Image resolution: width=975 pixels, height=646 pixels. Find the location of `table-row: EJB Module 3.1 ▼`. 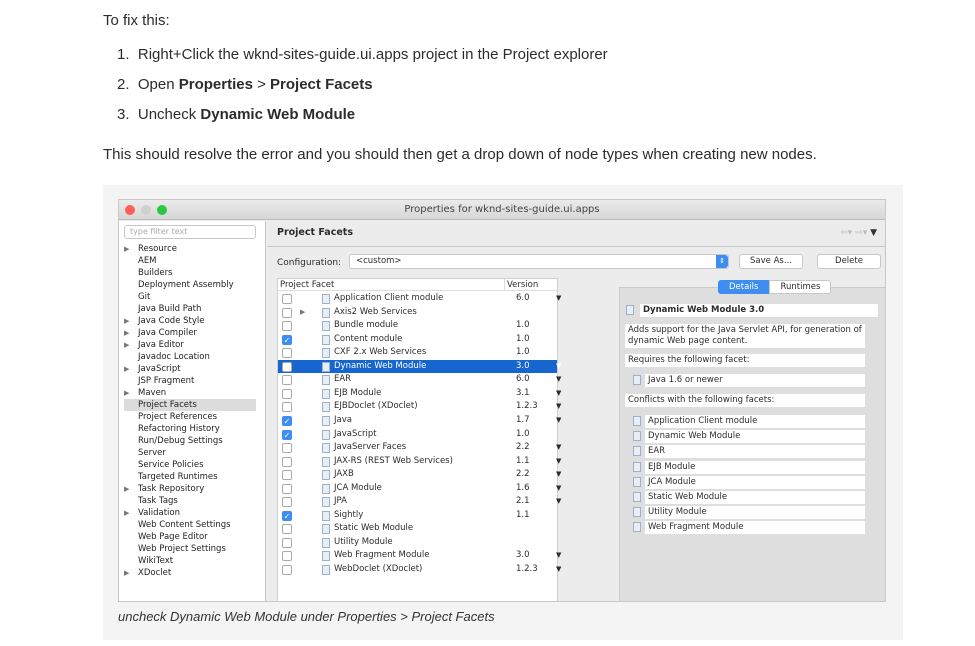

table-row: EJB Module 3.1 ▼ is located at coordinates (419, 393).